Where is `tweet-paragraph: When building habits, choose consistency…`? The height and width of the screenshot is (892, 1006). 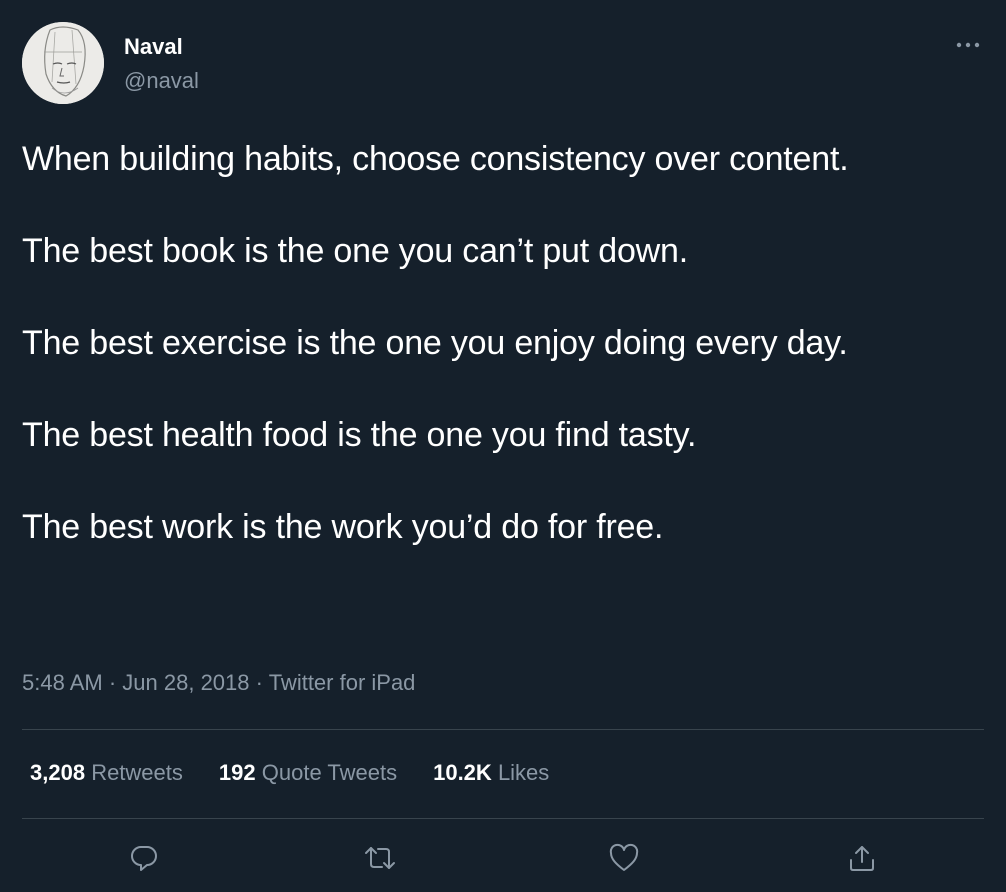 tweet-paragraph: When building habits, choose consistency… is located at coordinates (435, 159).